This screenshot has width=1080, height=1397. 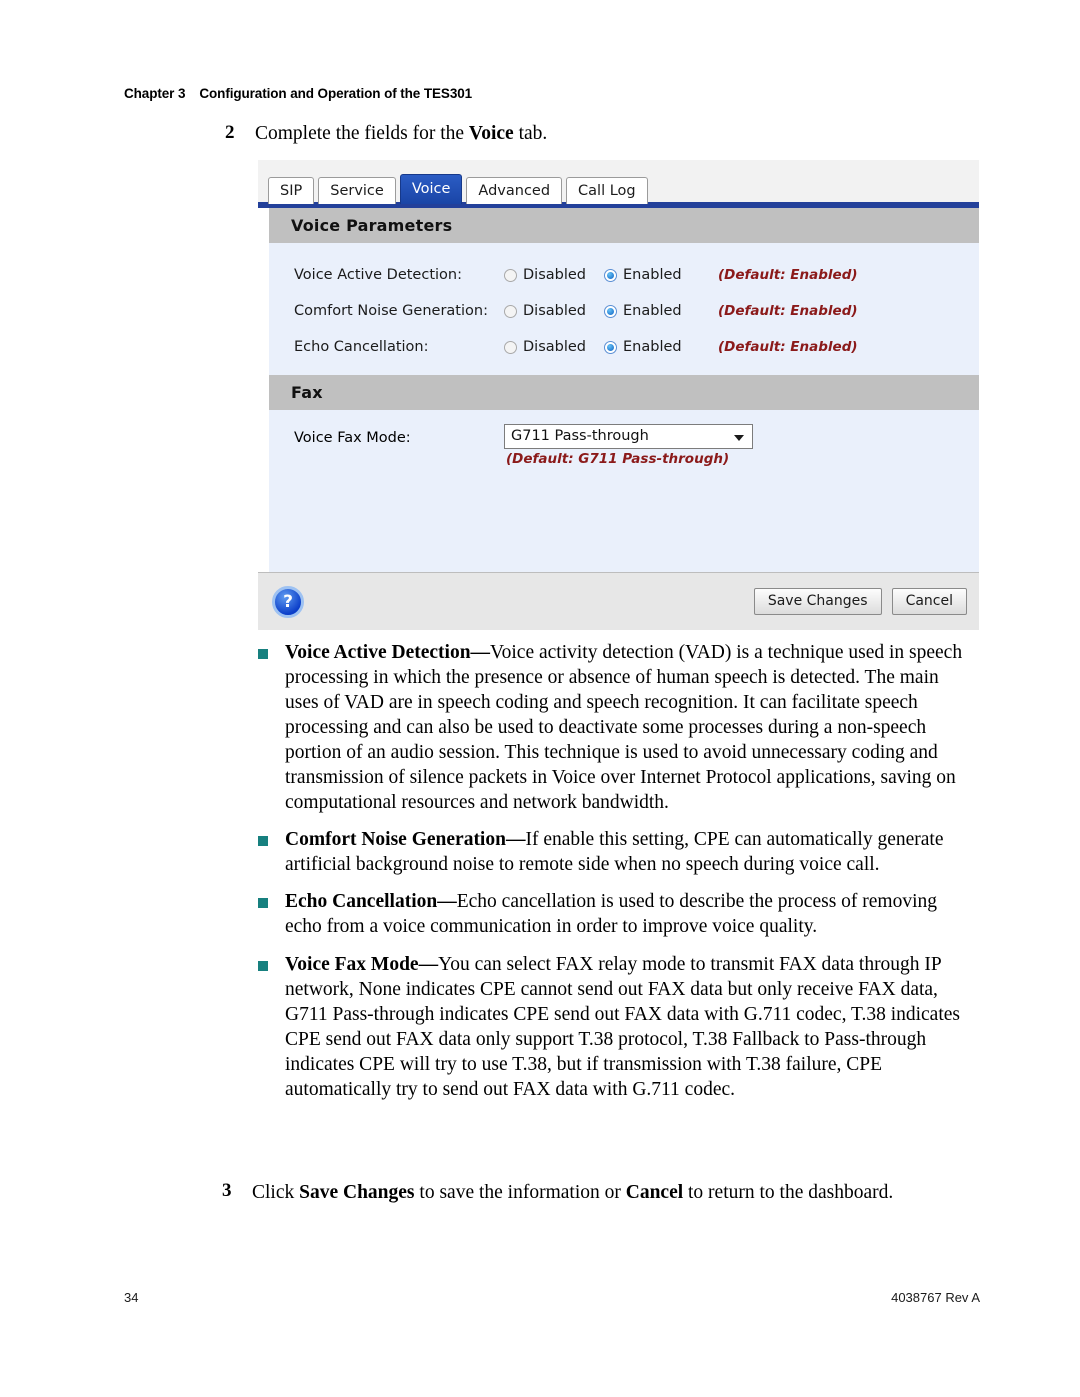 What do you see at coordinates (530, 133) in the screenshot?
I see `step-2-text-after: tab.` at bounding box center [530, 133].